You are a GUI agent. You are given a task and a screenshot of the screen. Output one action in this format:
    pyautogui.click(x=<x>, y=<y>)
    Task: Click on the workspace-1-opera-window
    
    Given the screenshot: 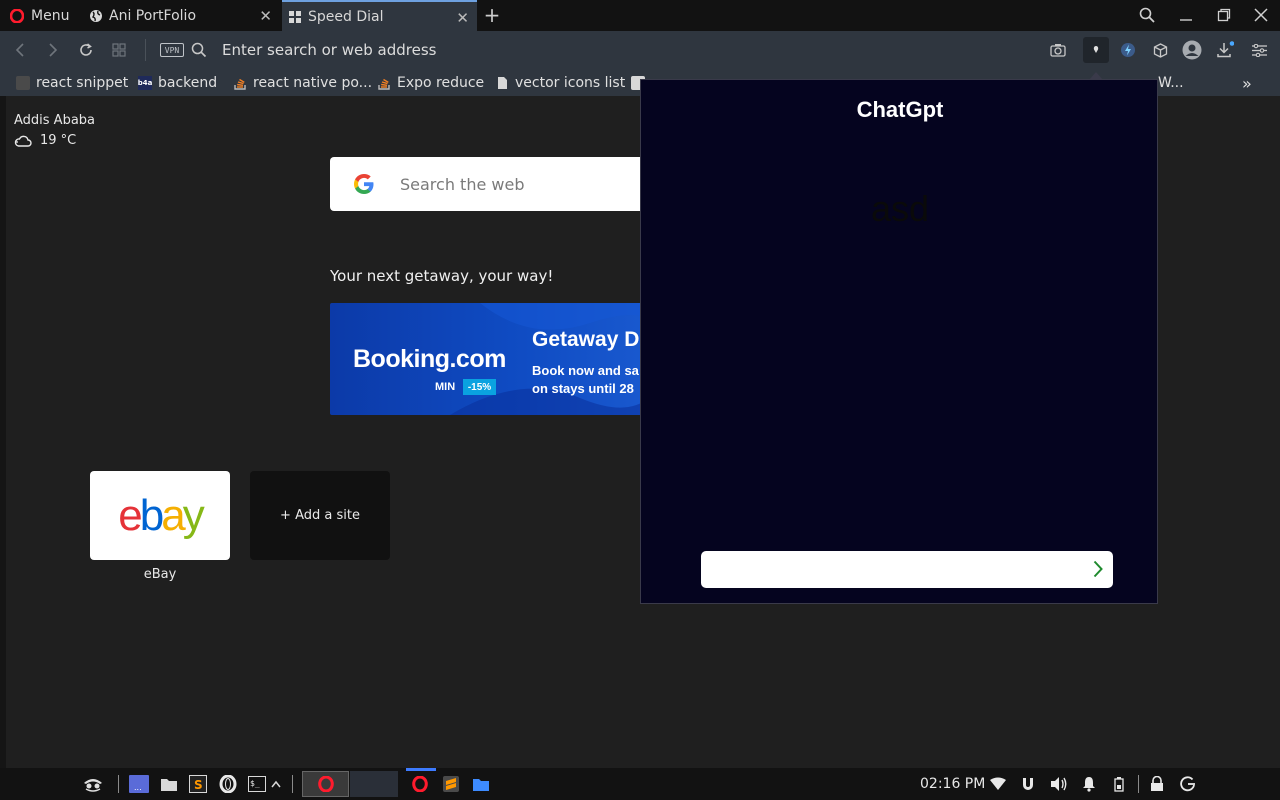 What is the action you would take?
    pyautogui.click(x=325, y=784)
    